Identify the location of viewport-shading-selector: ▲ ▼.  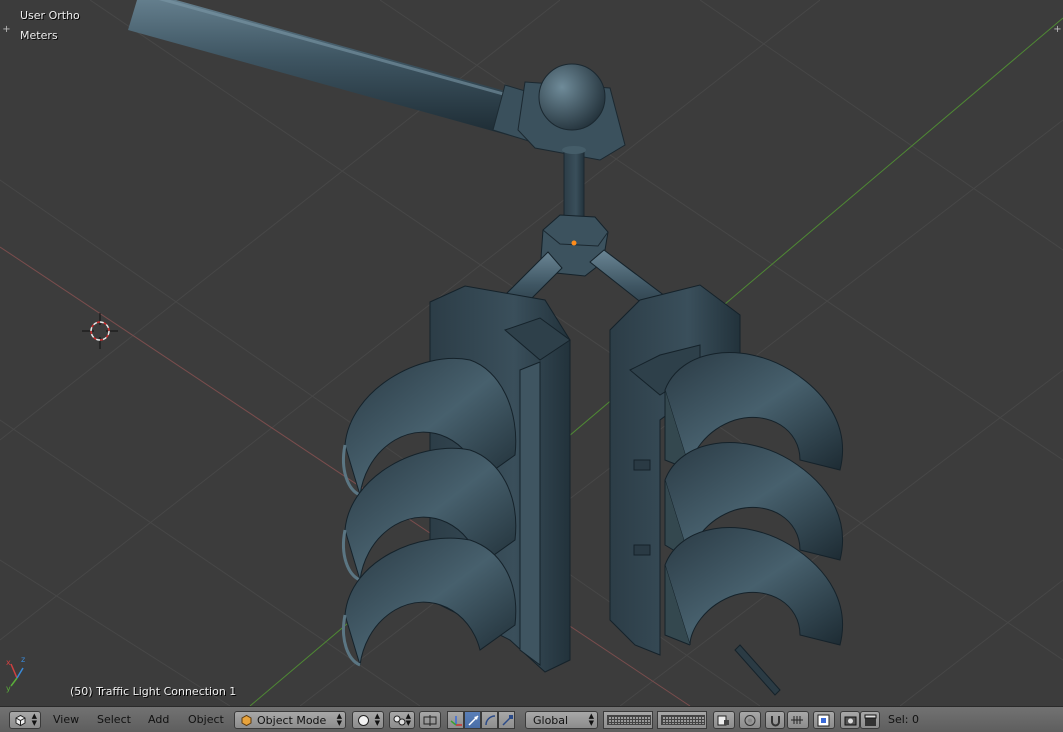
(368, 720).